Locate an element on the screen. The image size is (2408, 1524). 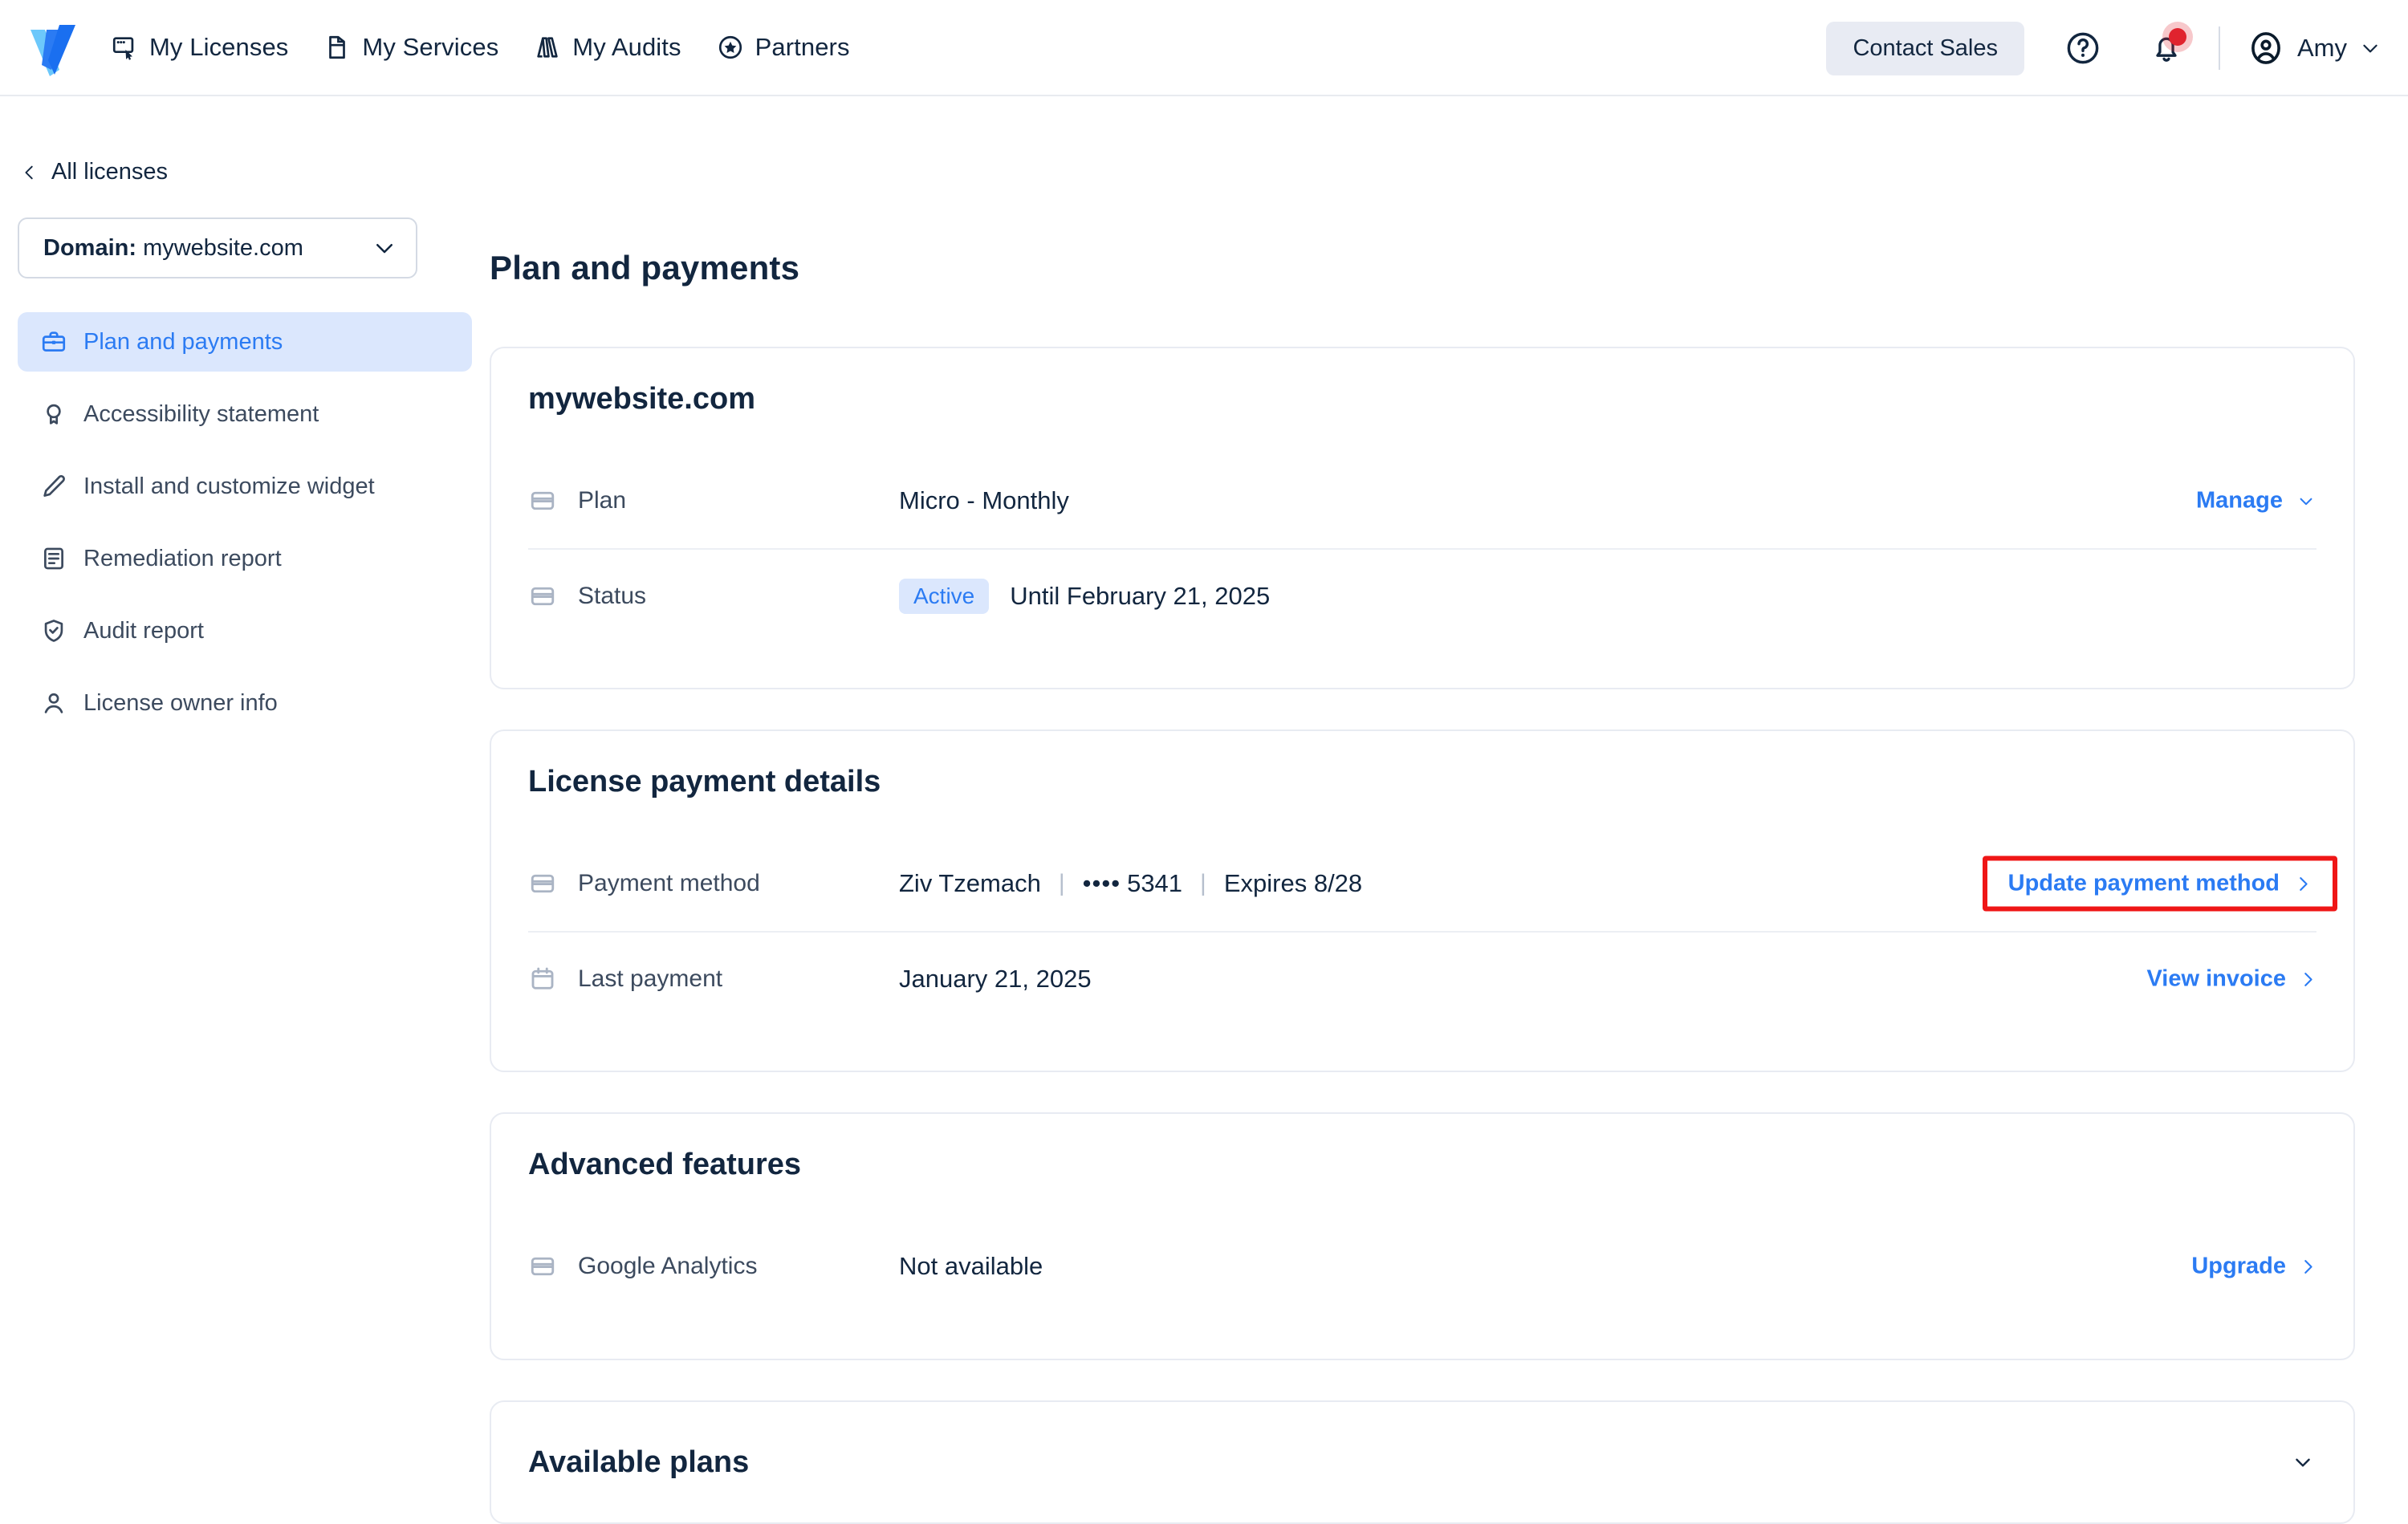
last-payment-value: January 21, 2025 is located at coordinates (995, 979).